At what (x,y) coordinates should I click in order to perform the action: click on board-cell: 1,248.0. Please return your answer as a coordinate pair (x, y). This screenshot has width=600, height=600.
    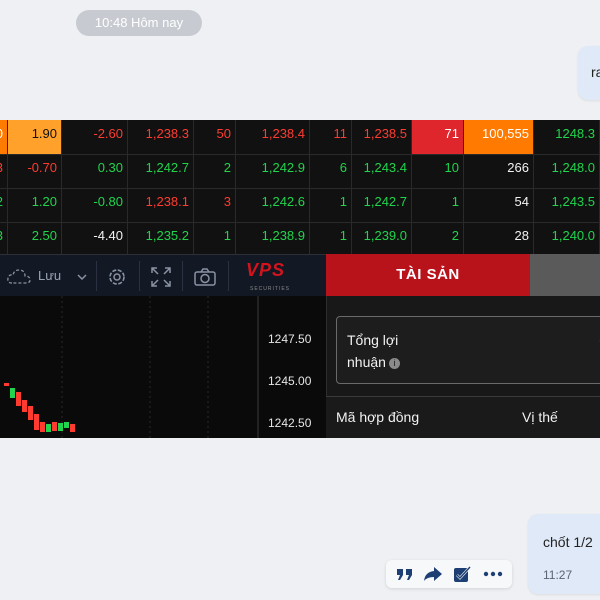
    Looking at the image, I should click on (567, 171).